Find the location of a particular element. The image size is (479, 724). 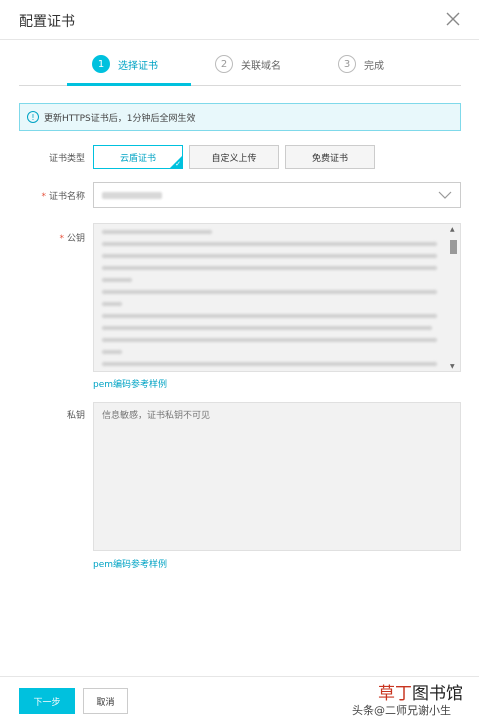

next-step-button: 下一步 is located at coordinates (47, 701).